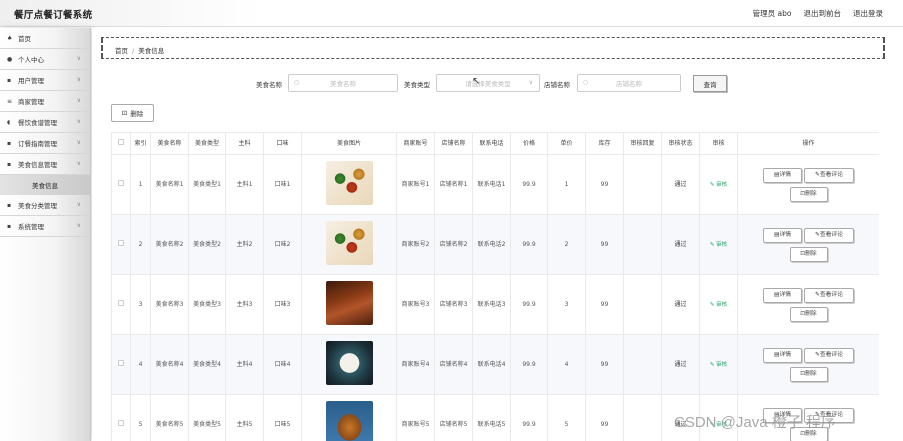 This screenshot has height=441, width=903. What do you see at coordinates (140, 364) in the screenshot?
I see `cell-idx: 4` at bounding box center [140, 364].